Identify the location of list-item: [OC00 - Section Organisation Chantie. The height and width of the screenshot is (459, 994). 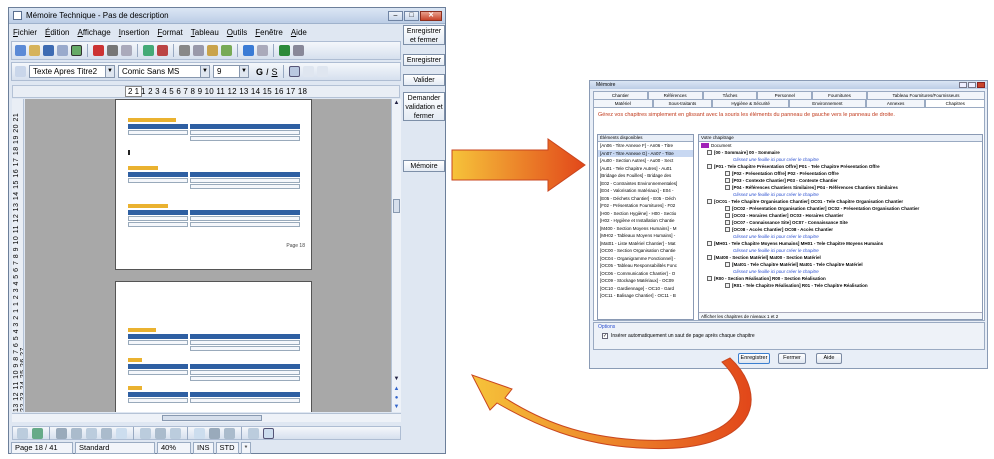
(645, 251).